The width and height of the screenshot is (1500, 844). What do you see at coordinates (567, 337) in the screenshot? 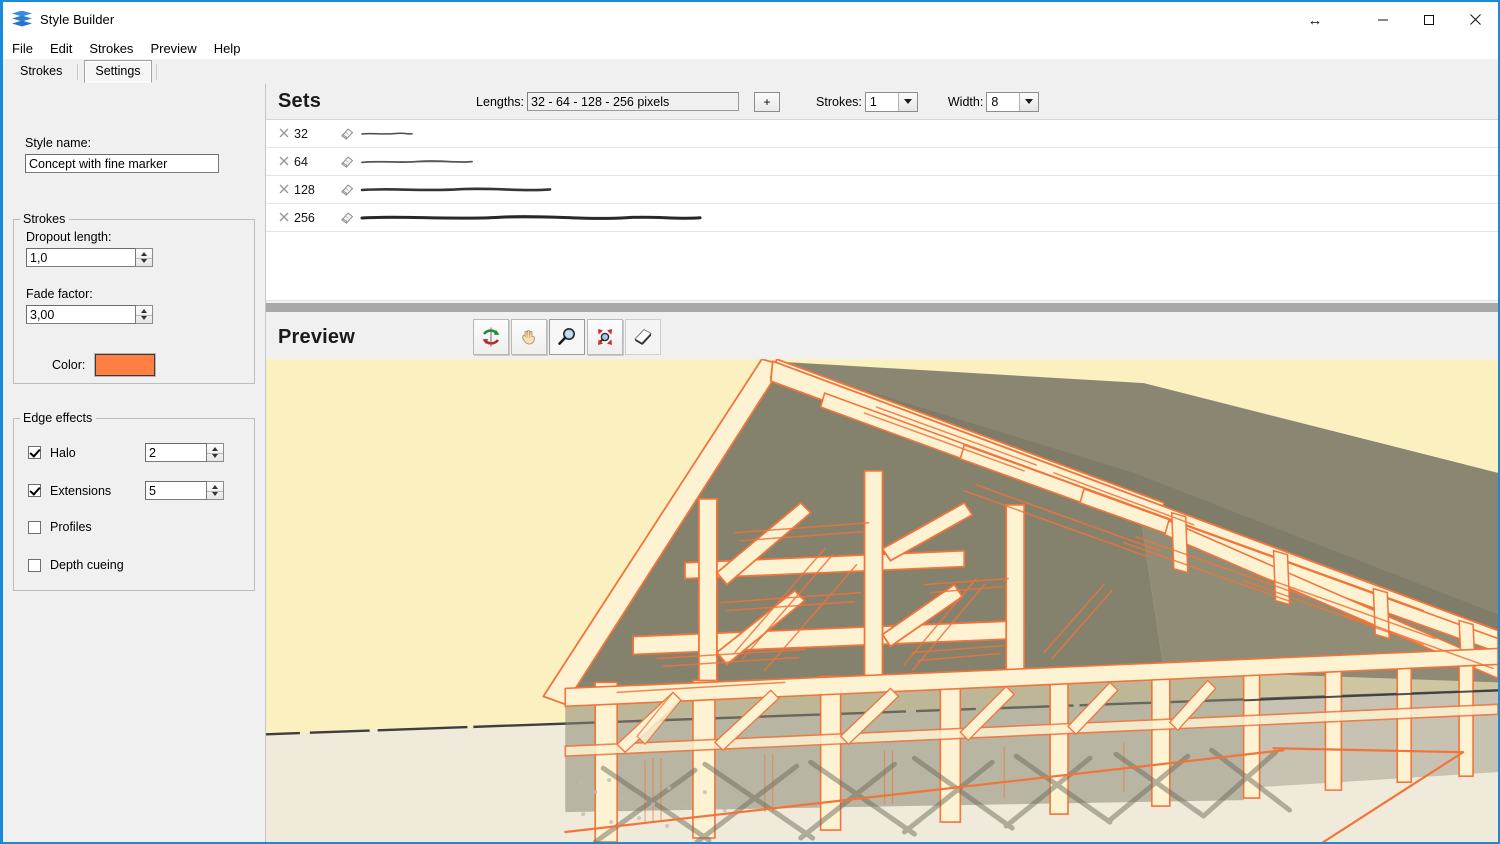
I see `zoom-magnifier-icon` at bounding box center [567, 337].